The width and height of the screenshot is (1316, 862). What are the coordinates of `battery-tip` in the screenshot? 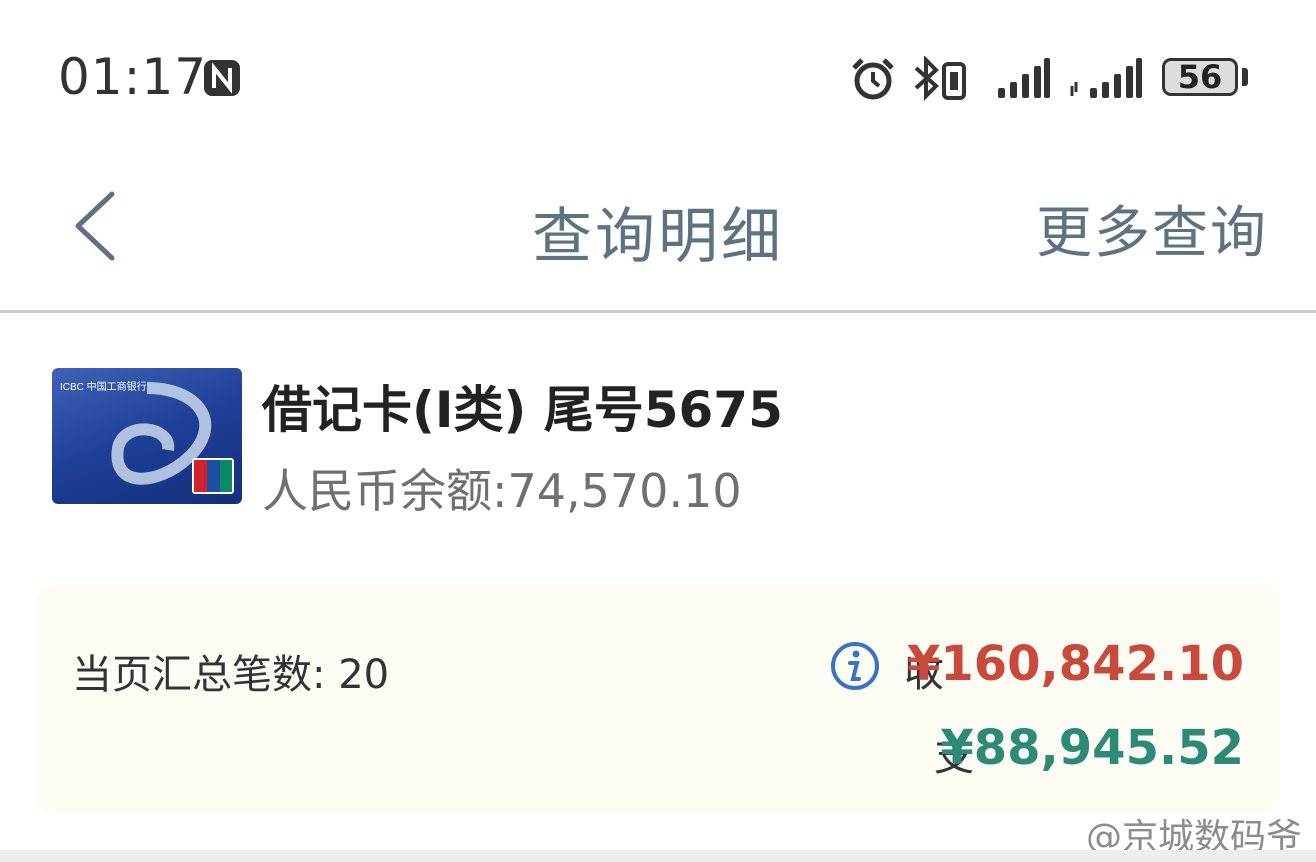 It's located at (1245, 77).